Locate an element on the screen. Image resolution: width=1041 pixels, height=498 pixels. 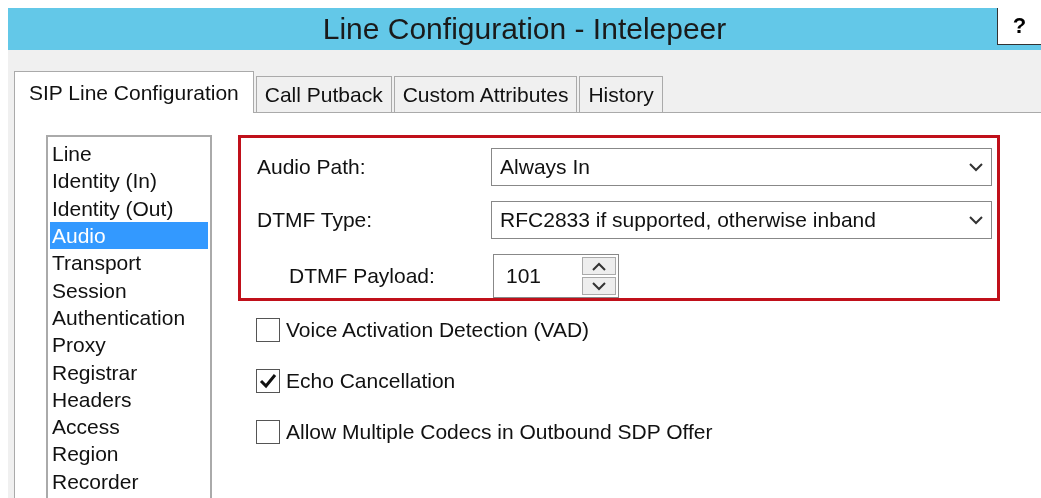
sidebar-item: Transport is located at coordinates (129, 263).